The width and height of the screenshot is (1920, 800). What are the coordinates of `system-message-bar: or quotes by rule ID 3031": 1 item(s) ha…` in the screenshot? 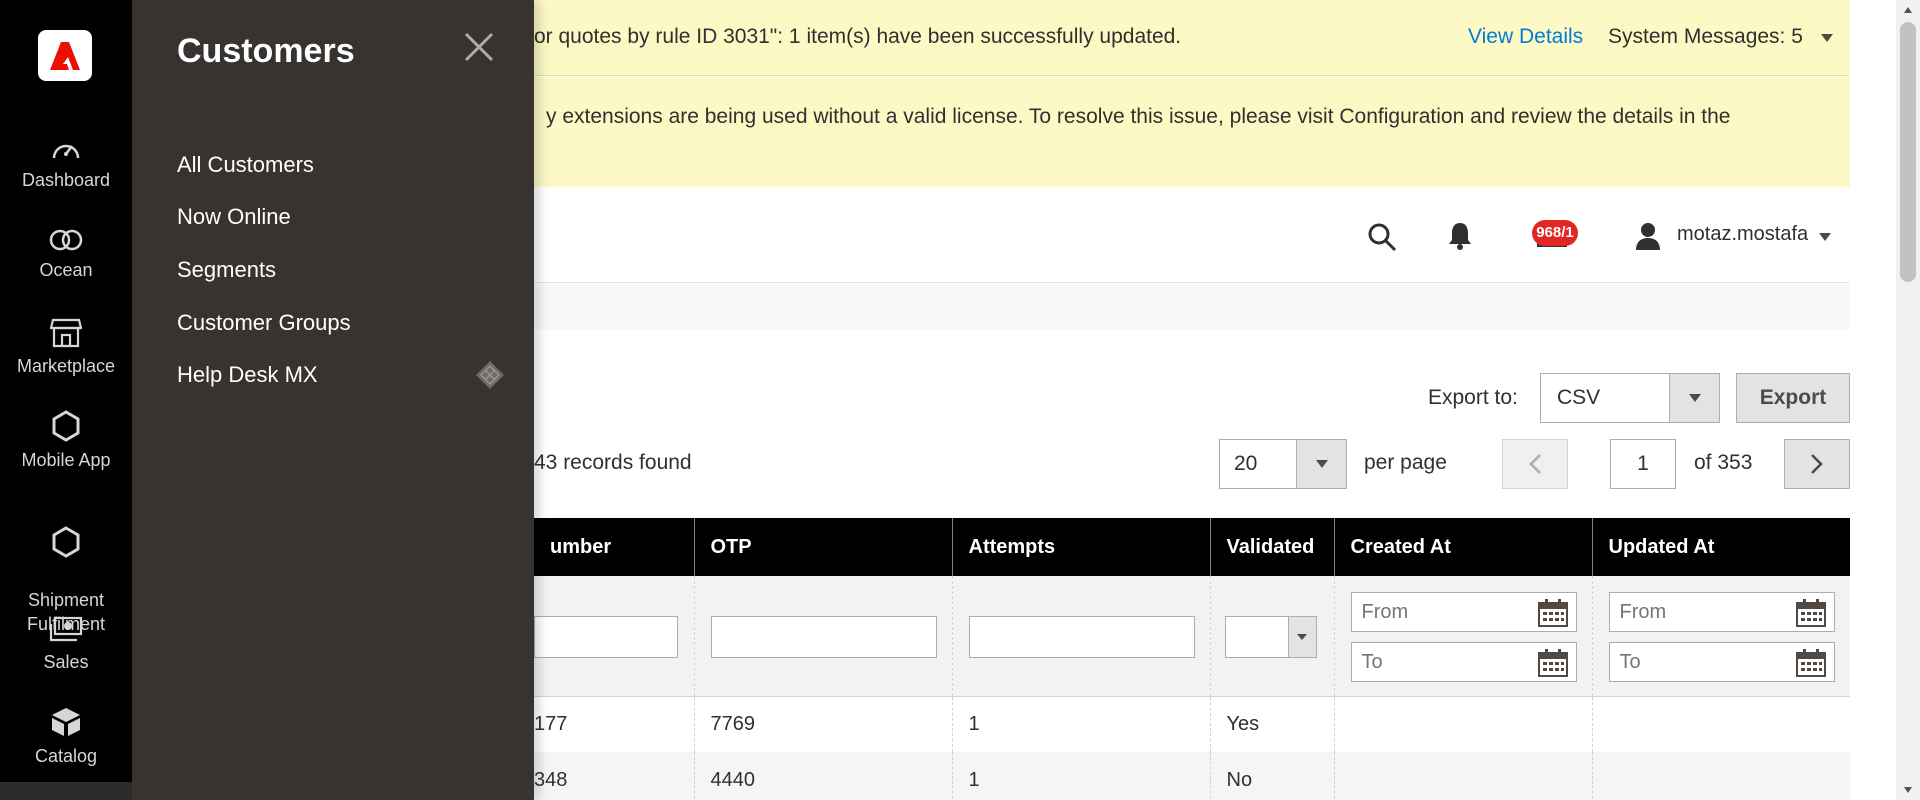 It's located at (1192, 38).